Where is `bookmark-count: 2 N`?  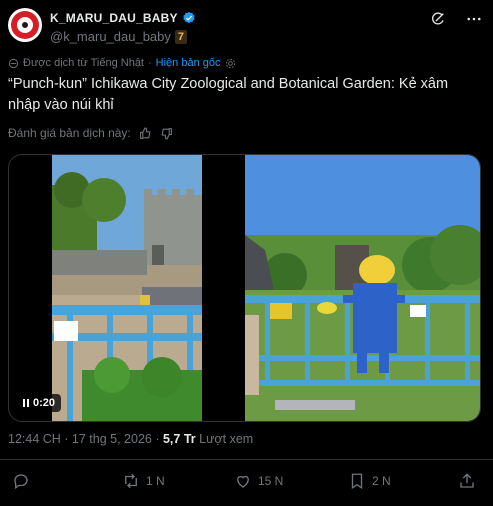
bookmark-count: 2 N is located at coordinates (381, 481).